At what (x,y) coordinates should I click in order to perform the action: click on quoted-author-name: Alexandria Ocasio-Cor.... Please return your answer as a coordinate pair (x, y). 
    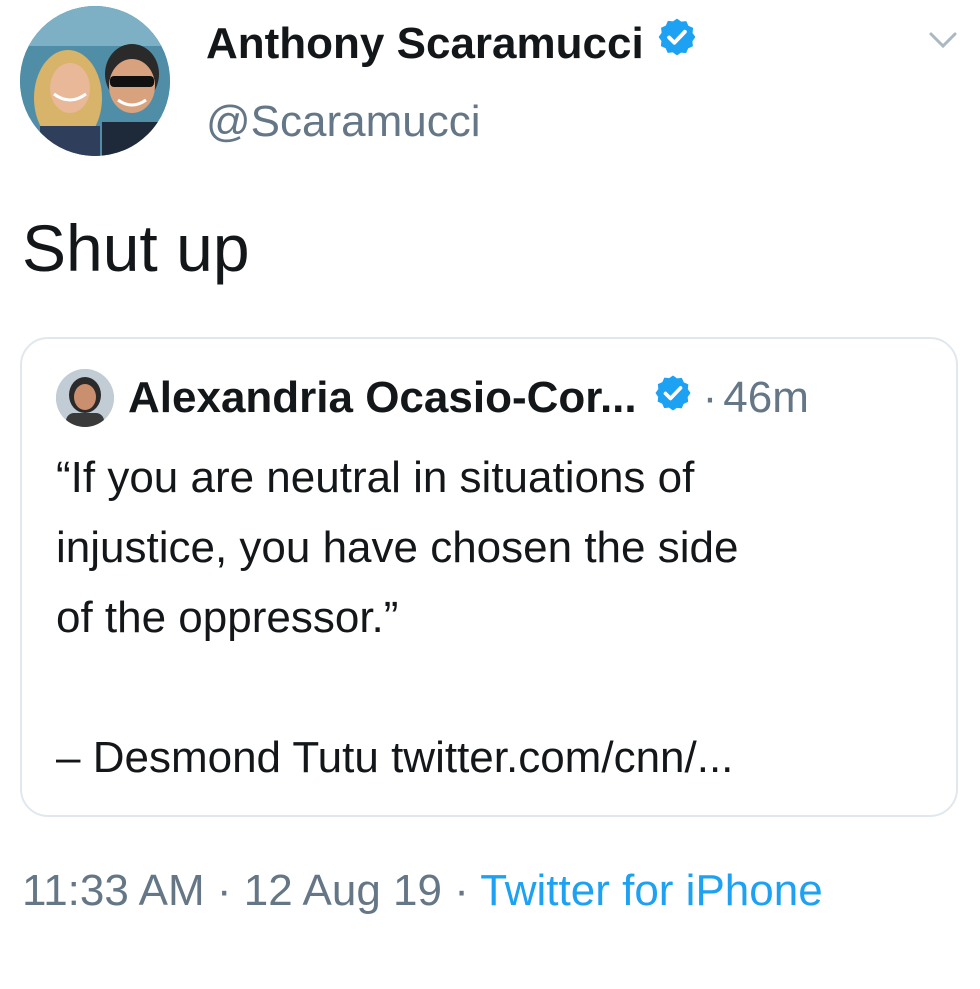
    Looking at the image, I should click on (382, 397).